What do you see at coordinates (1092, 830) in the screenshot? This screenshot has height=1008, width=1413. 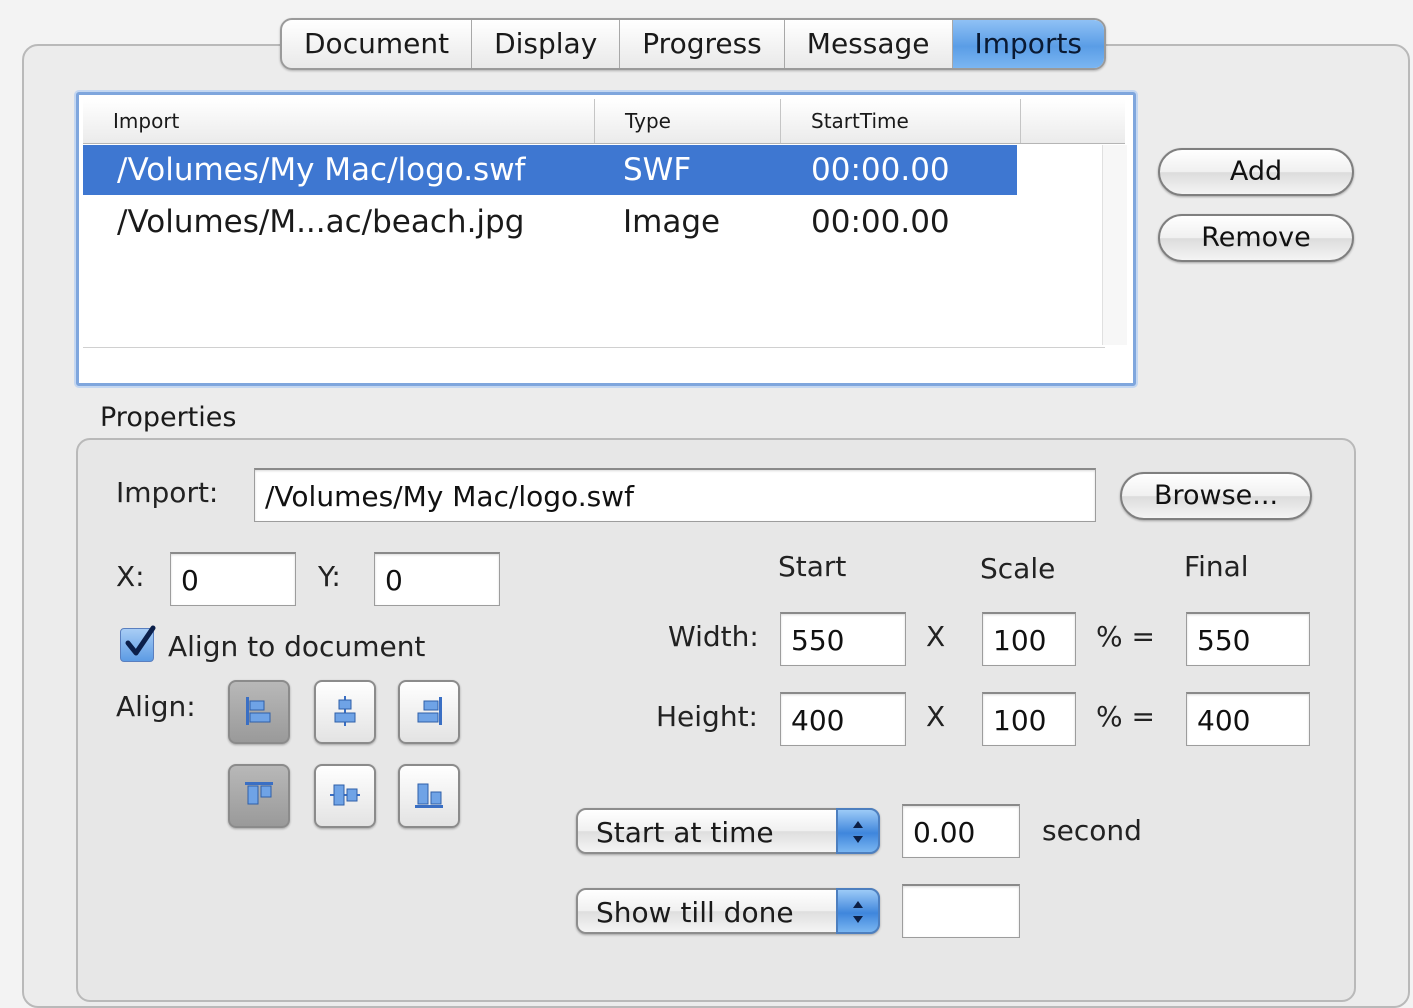 I see `second-unit-label: second` at bounding box center [1092, 830].